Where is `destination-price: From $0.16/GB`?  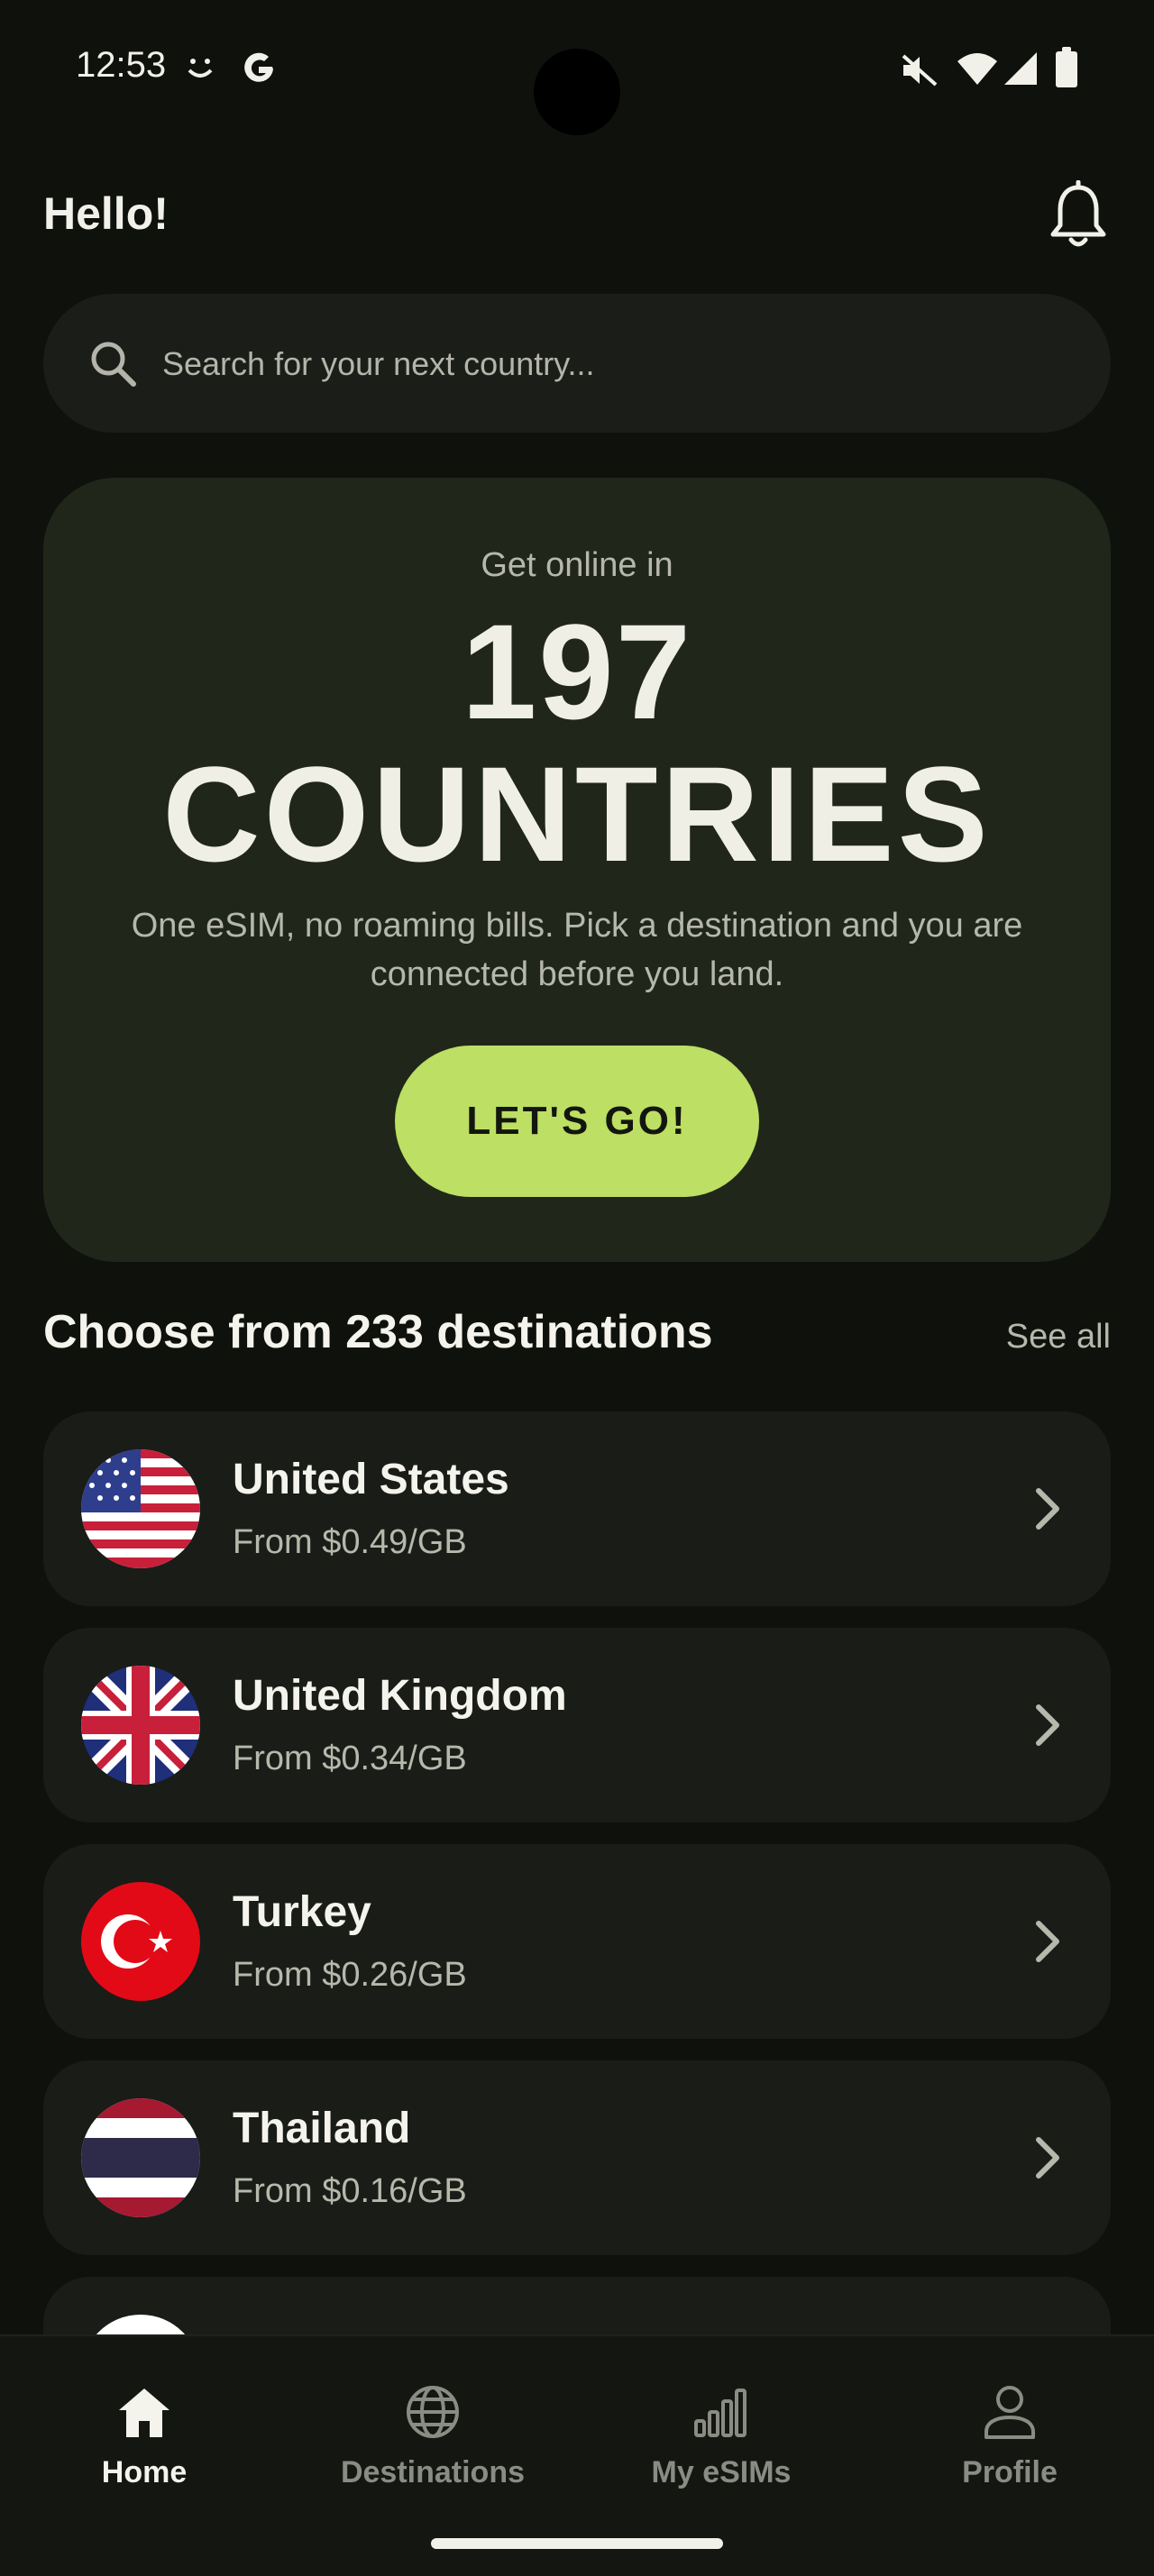
destination-price: From $0.16/GB is located at coordinates (350, 2191).